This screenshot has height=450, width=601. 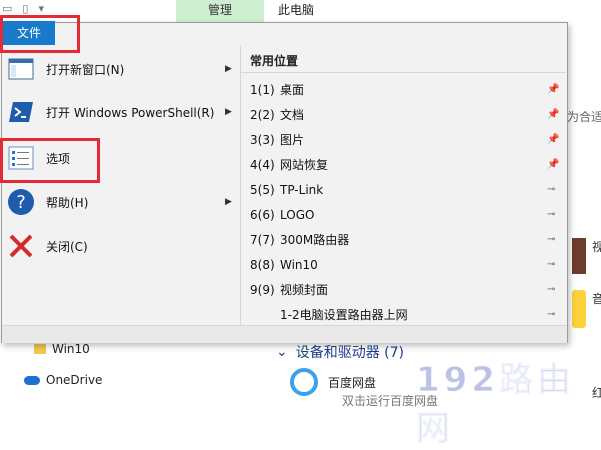 I want to click on quick-access-toolbar: ▭ ▯ ▾, so click(x=23, y=8).